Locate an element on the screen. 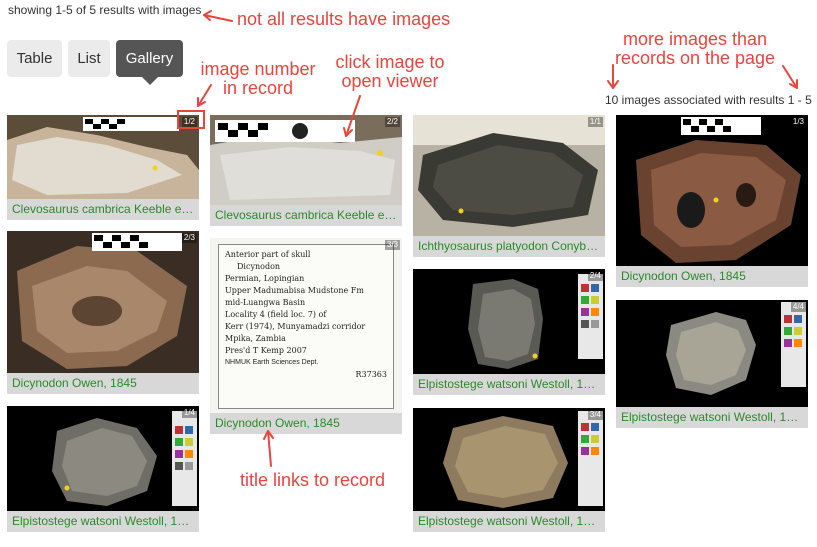  image-number: 1/2 is located at coordinates (189, 122).